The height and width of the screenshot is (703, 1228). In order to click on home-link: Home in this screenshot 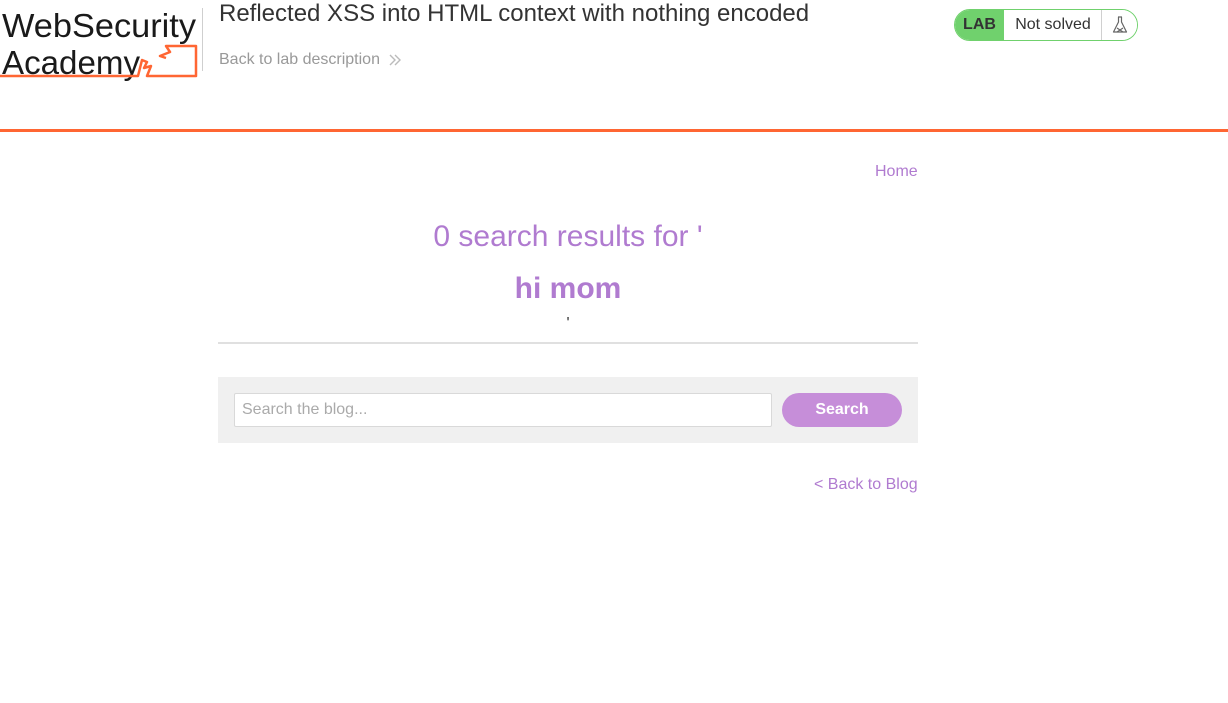, I will do `click(896, 172)`.